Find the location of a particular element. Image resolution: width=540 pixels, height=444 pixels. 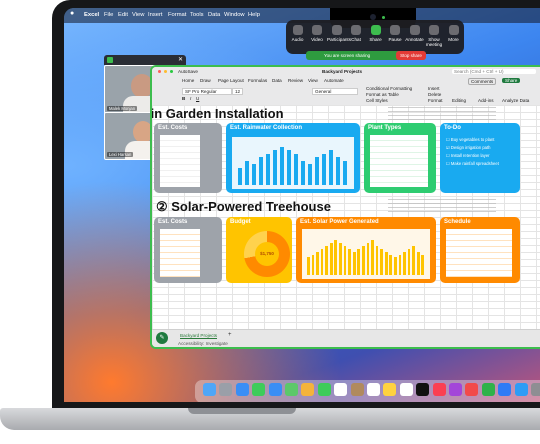

menu-item-format: Format is located at coordinates (177, 15).